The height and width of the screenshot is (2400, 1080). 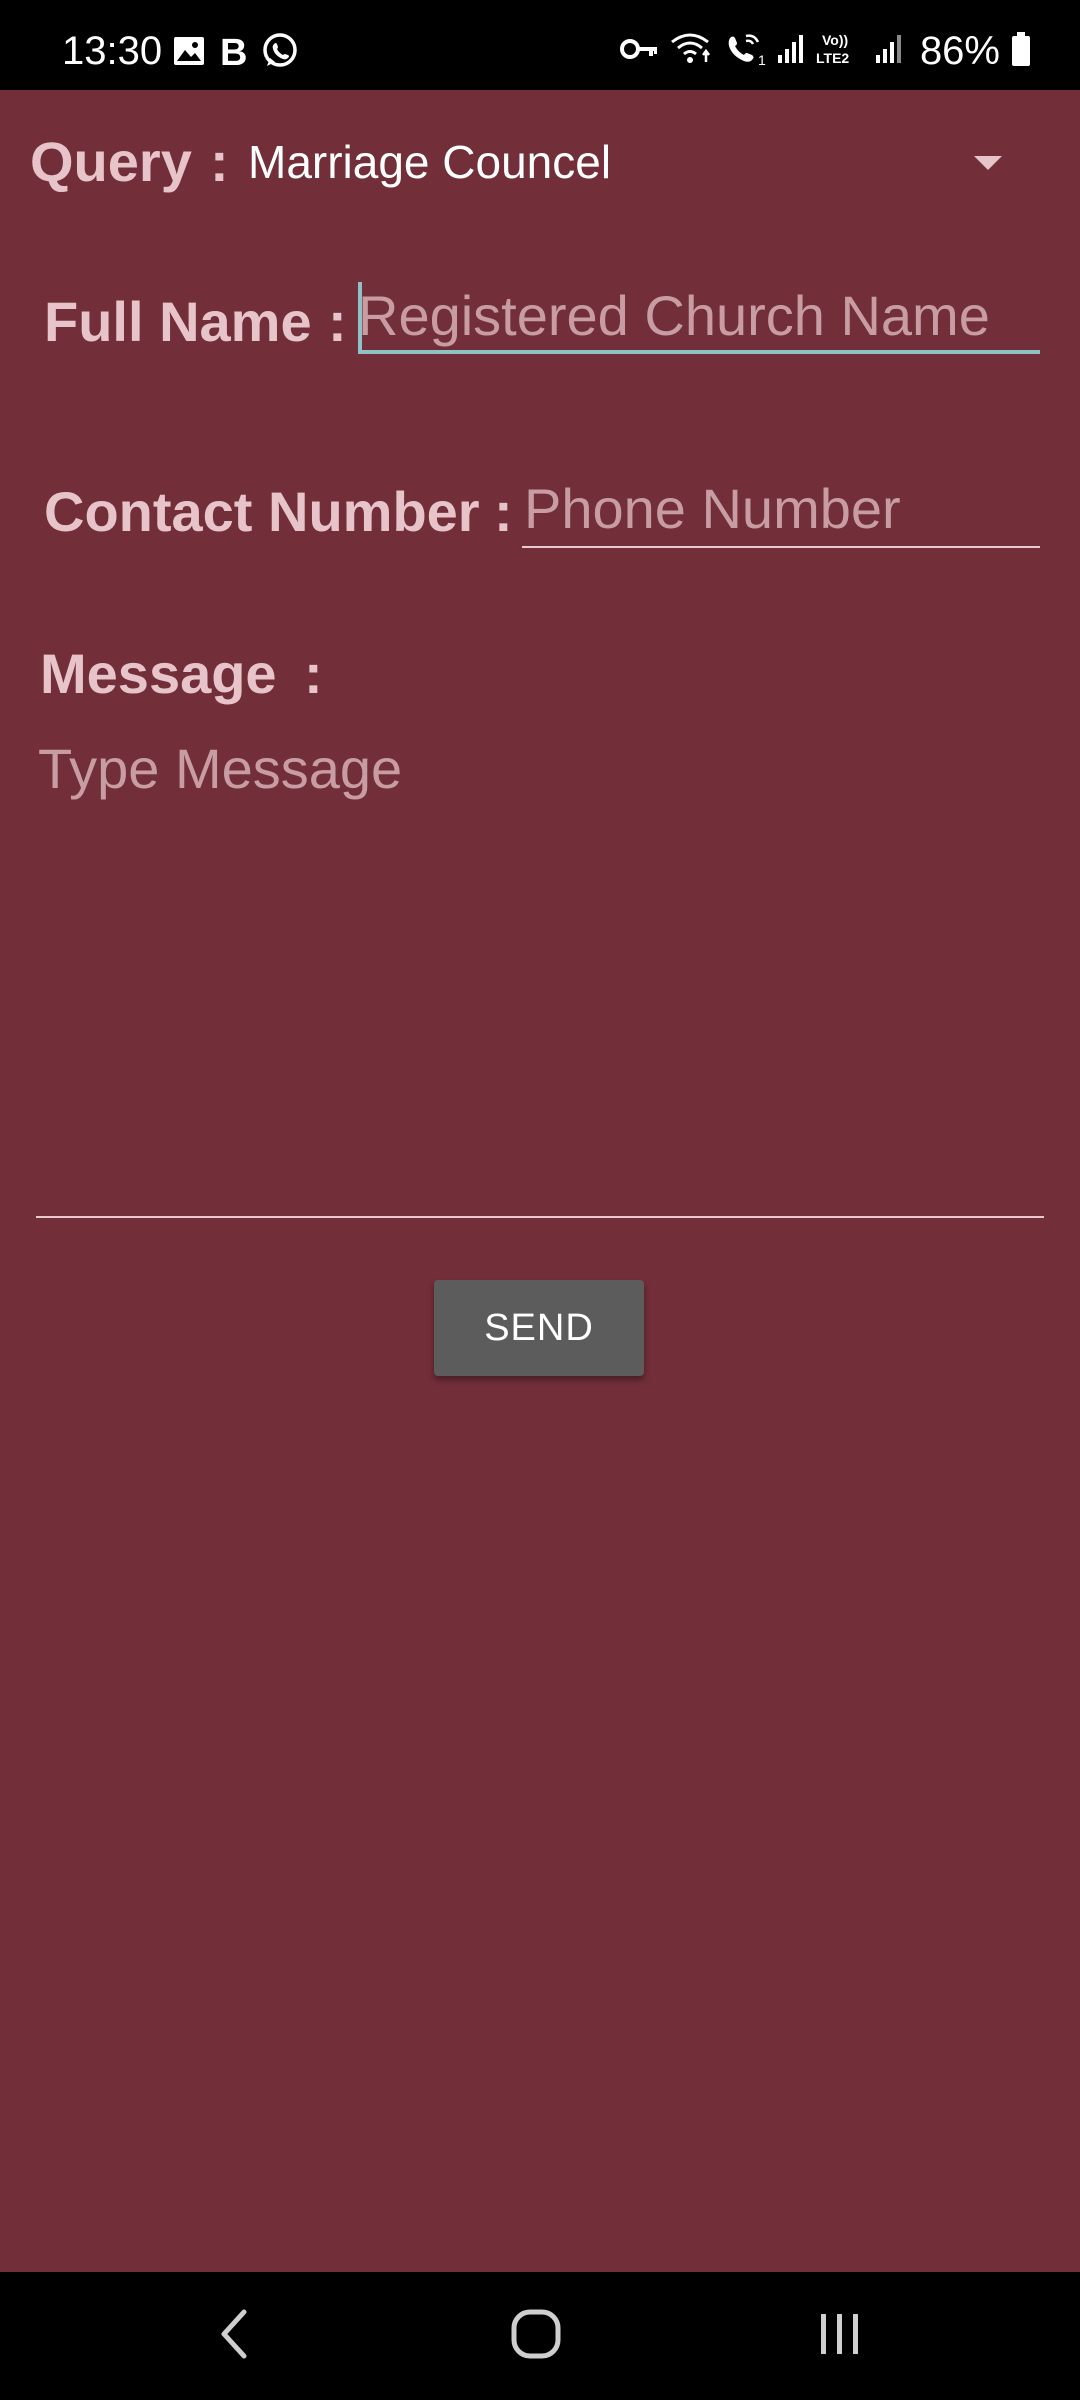 What do you see at coordinates (692, 51) in the screenshot?
I see `wifi-icon` at bounding box center [692, 51].